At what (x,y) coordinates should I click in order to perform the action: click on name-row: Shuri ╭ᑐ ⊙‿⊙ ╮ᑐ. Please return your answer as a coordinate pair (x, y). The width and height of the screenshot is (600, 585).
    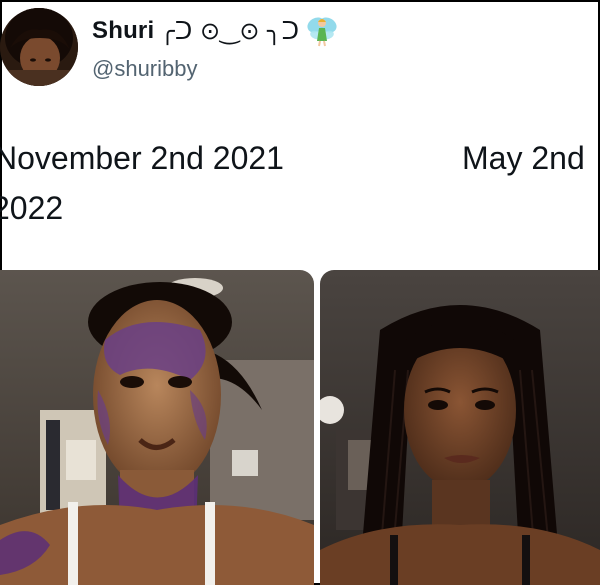
    Looking at the image, I should click on (215, 31).